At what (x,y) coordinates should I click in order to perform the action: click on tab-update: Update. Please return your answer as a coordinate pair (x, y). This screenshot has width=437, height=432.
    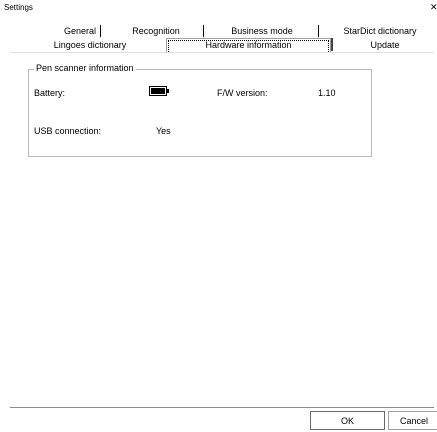
    Looking at the image, I should click on (385, 45).